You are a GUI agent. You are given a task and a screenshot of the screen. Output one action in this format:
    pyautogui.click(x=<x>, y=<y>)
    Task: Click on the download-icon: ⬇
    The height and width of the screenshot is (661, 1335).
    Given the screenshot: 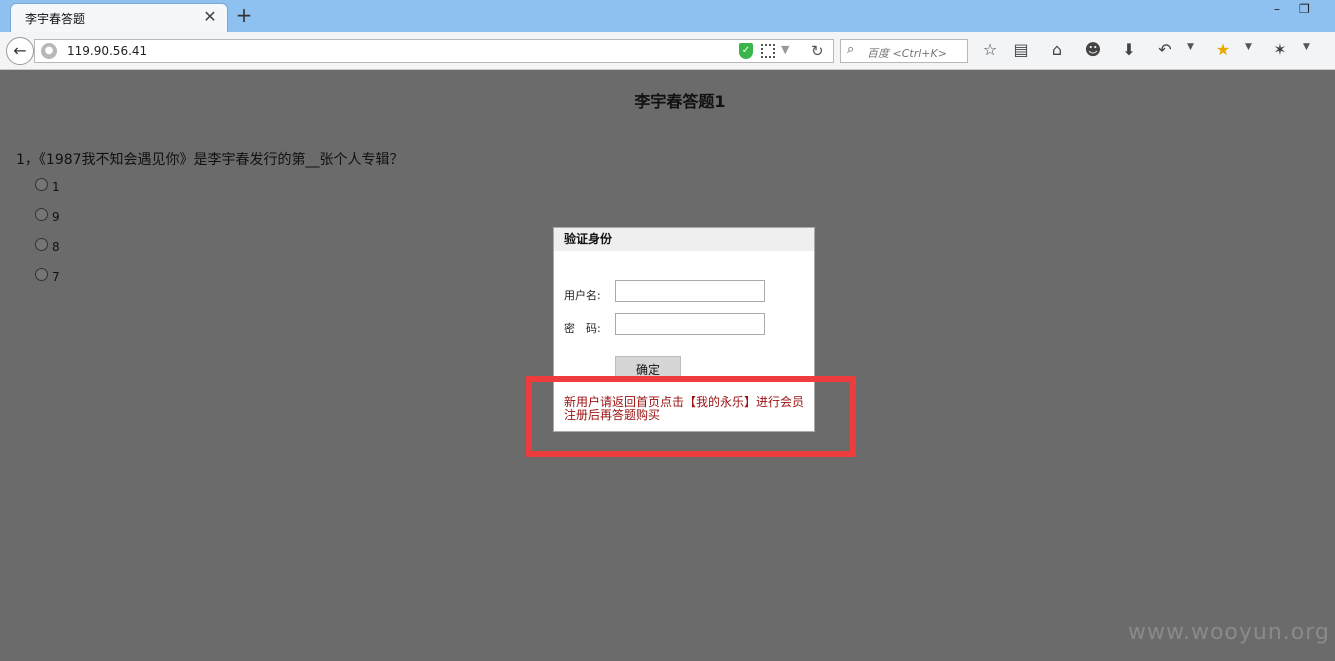 What is the action you would take?
    pyautogui.click(x=1129, y=49)
    